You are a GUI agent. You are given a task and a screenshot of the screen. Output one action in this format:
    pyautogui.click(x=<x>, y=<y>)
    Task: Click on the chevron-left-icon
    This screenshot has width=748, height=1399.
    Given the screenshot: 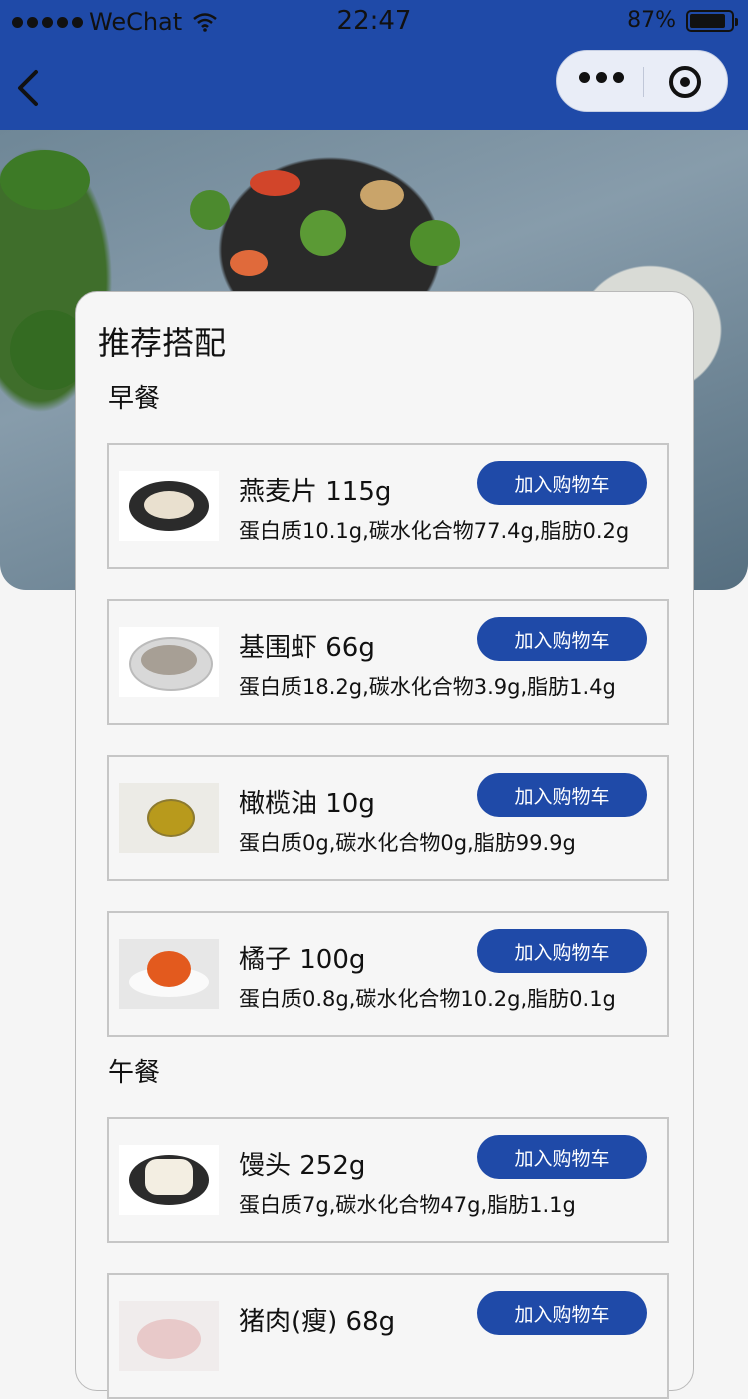 What is the action you would take?
    pyautogui.click(x=30, y=88)
    